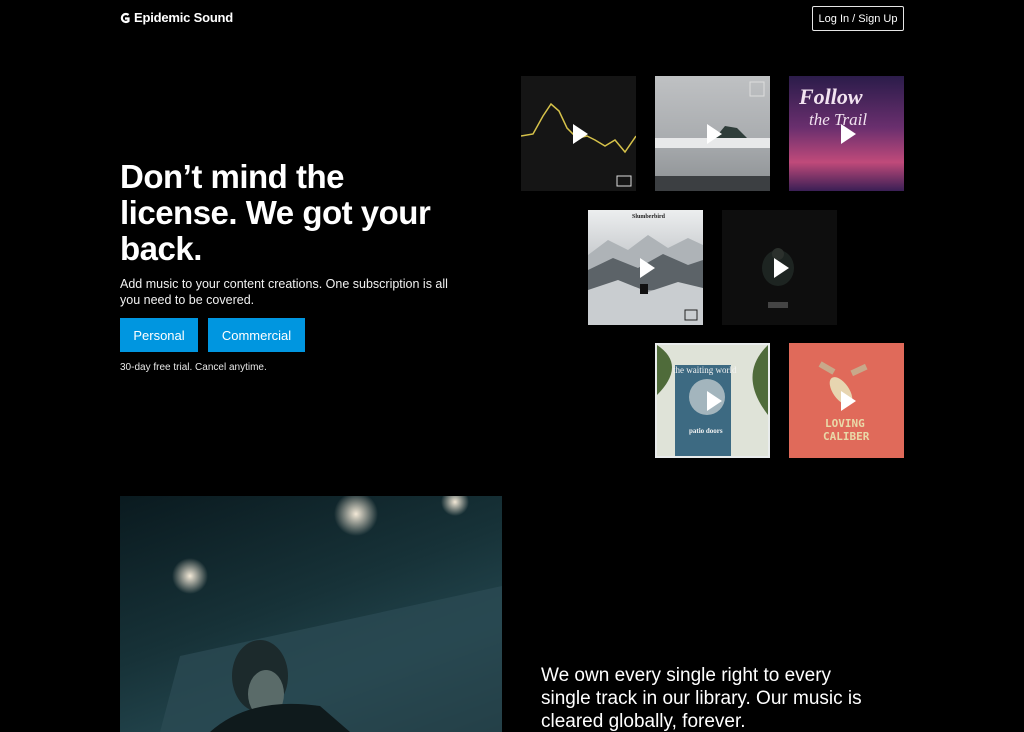 This screenshot has width=1024, height=732. What do you see at coordinates (846, 436) in the screenshot?
I see `album-7-title-line2: CALIBER` at bounding box center [846, 436].